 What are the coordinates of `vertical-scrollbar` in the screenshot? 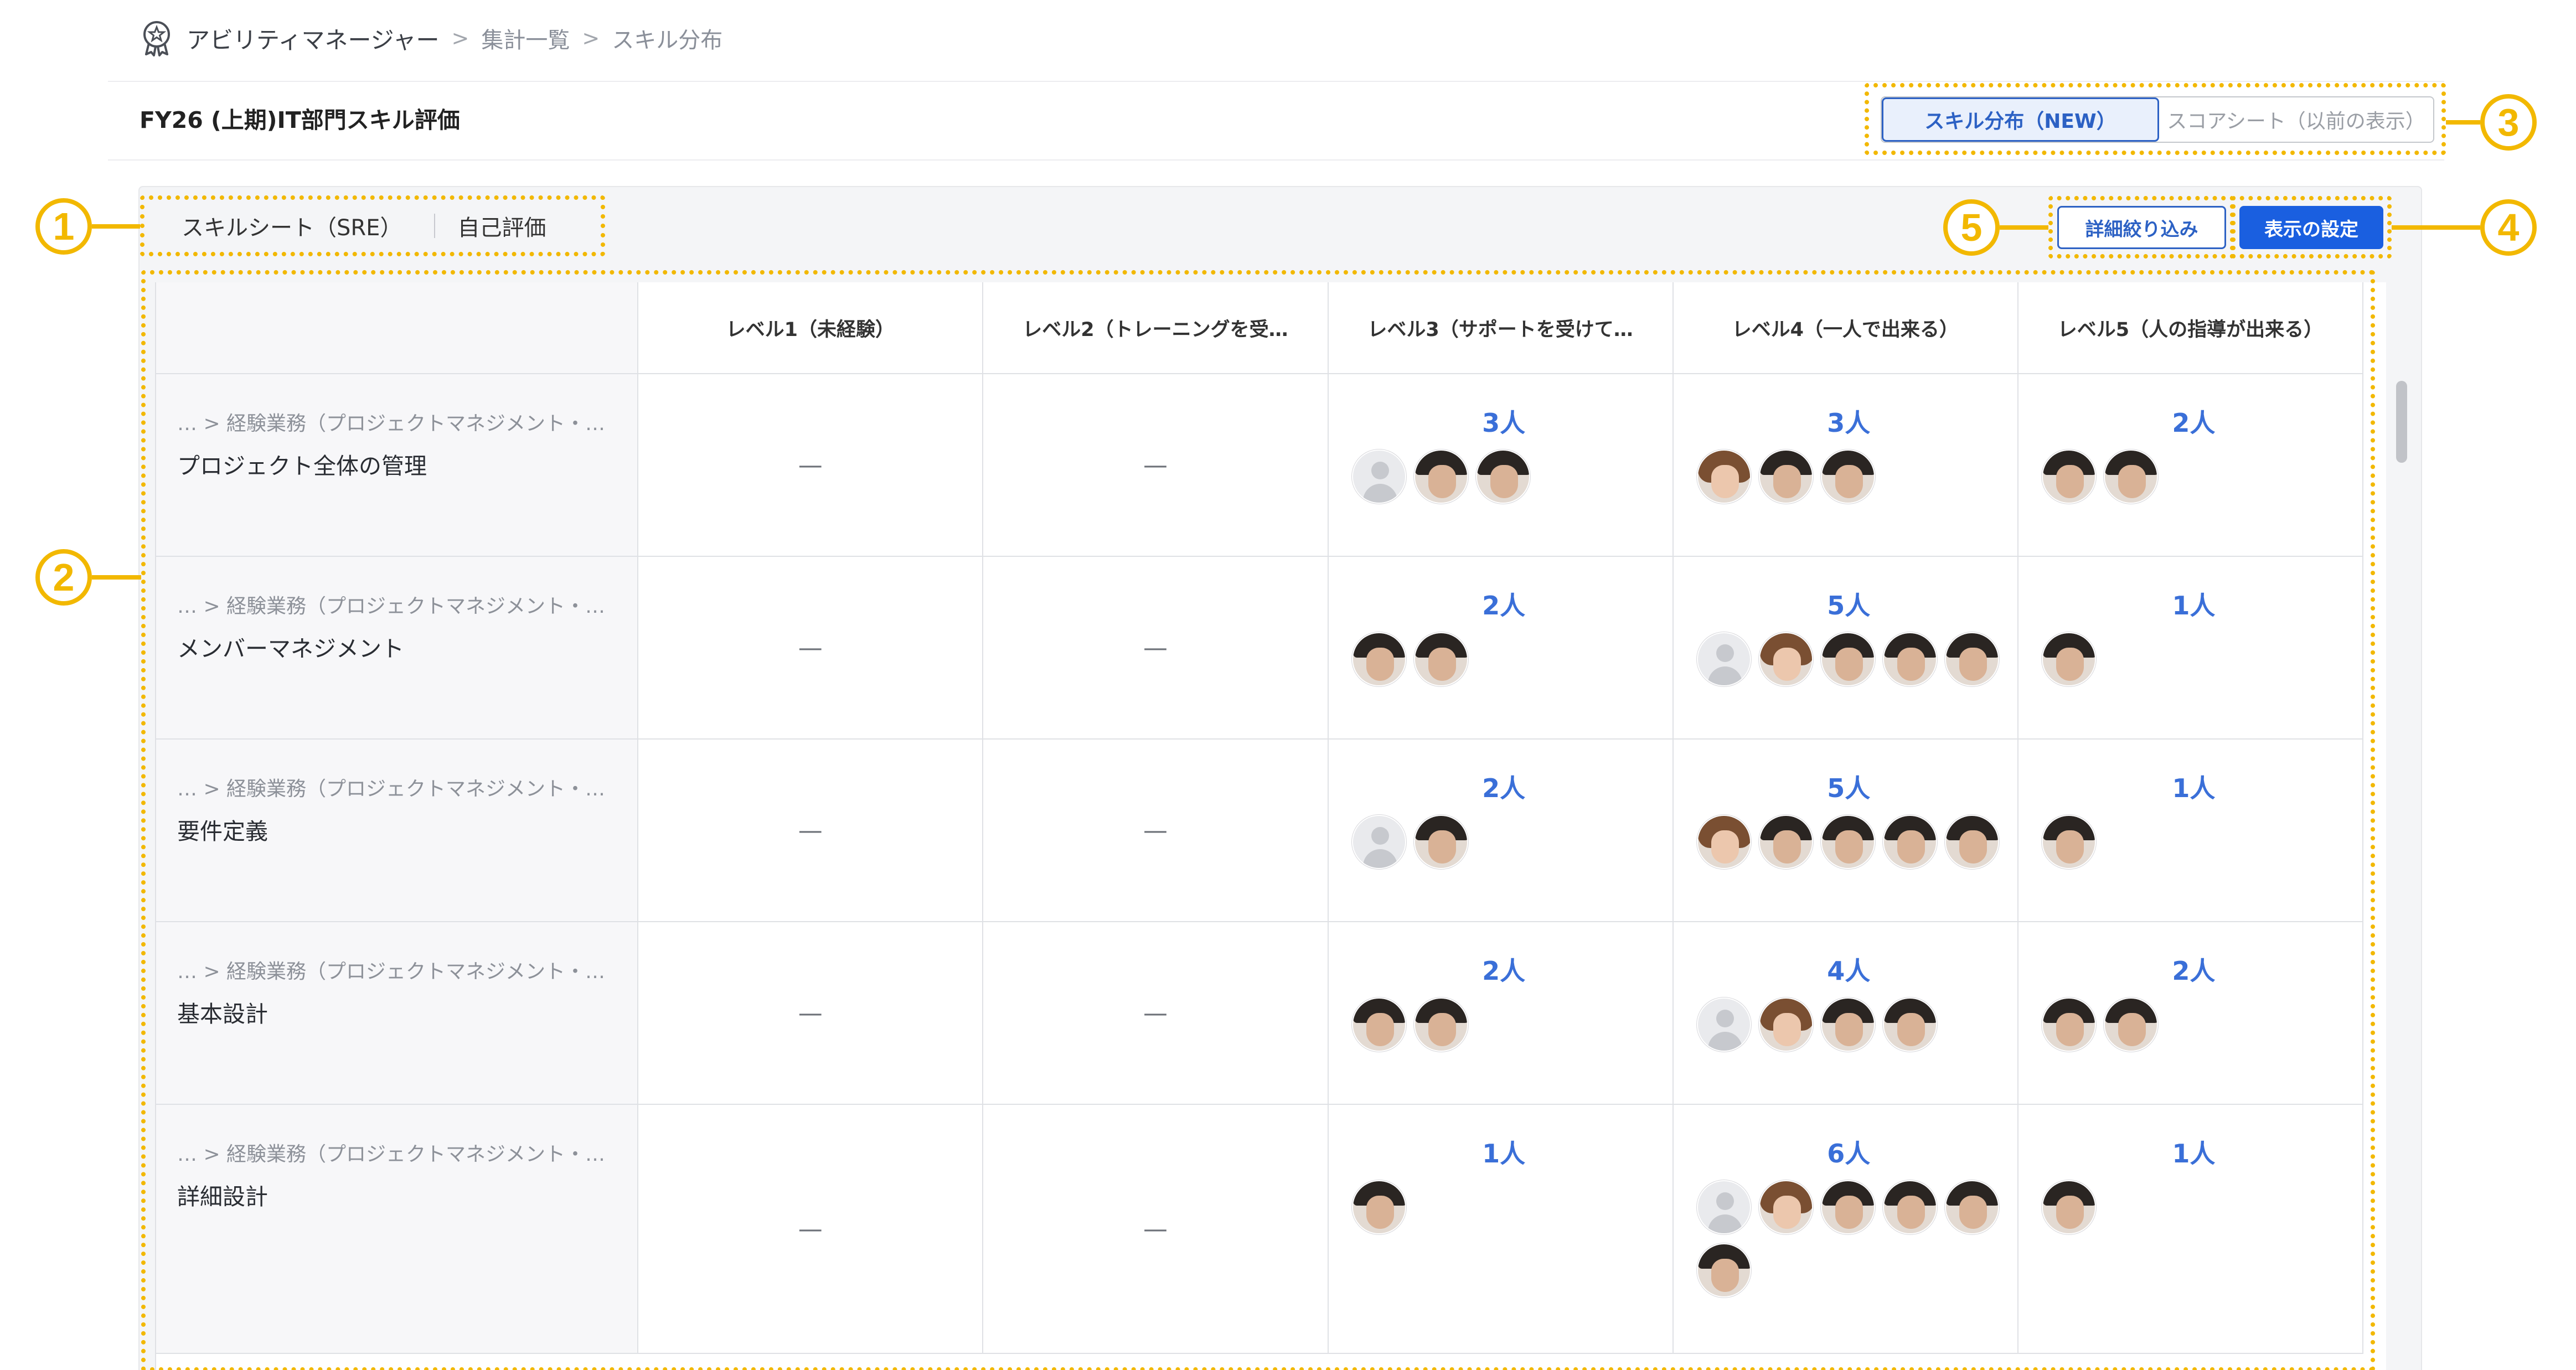 It's located at (2401, 869).